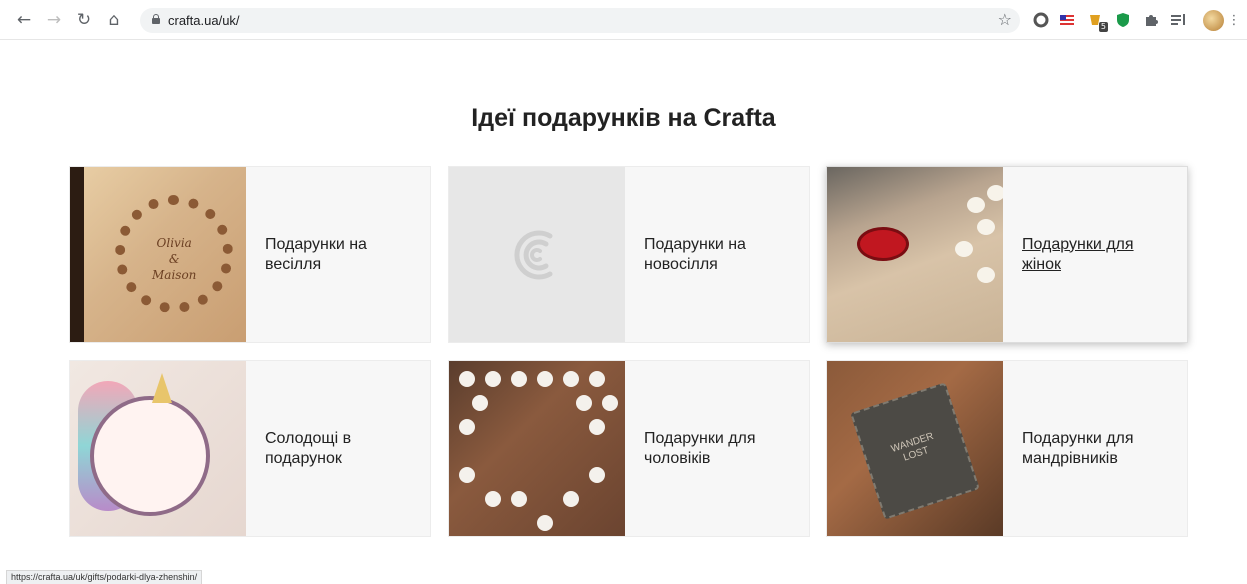 The width and height of the screenshot is (1247, 584). What do you see at coordinates (1007, 254) in the screenshot?
I see `card-gifts-for-women: Подарунки для жінок` at bounding box center [1007, 254].